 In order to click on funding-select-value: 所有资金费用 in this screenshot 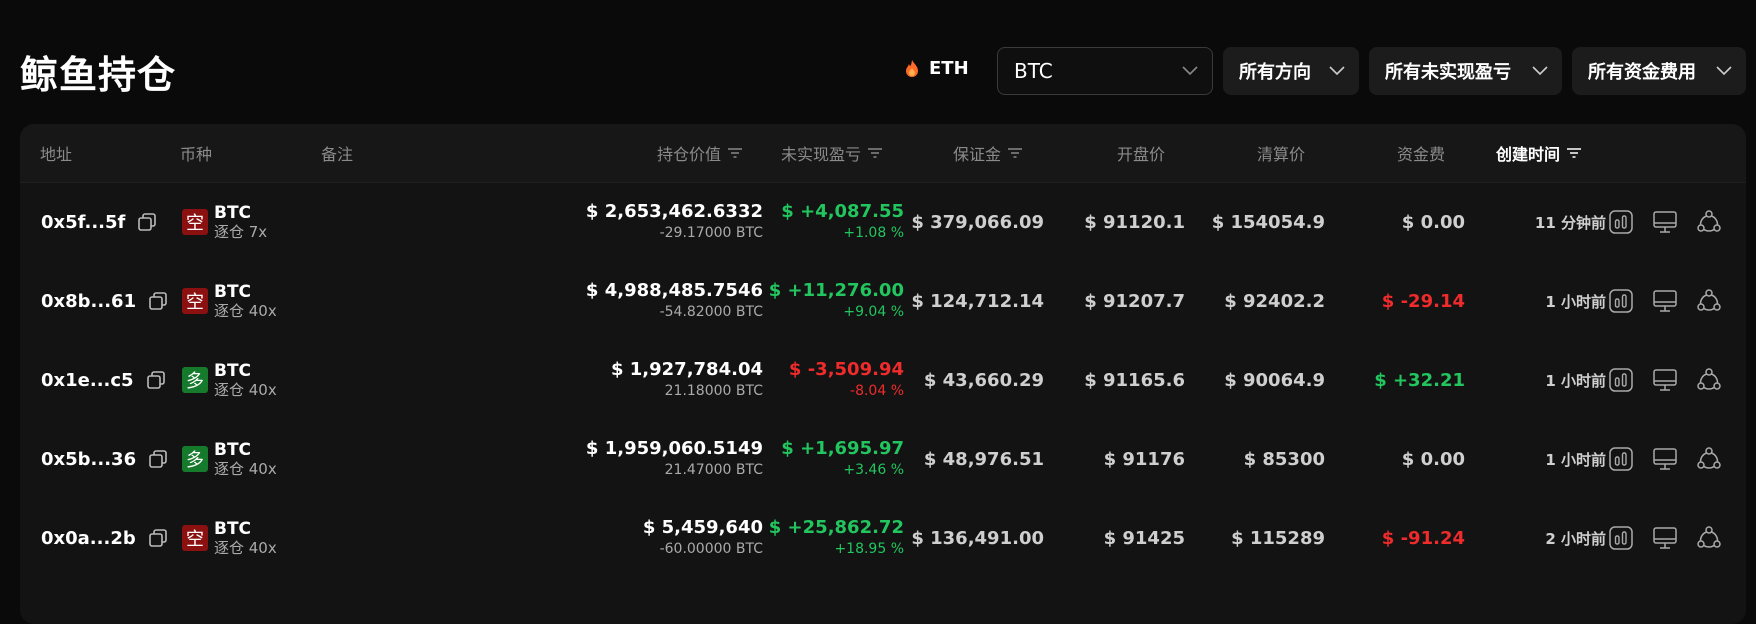, I will do `click(1642, 72)`.